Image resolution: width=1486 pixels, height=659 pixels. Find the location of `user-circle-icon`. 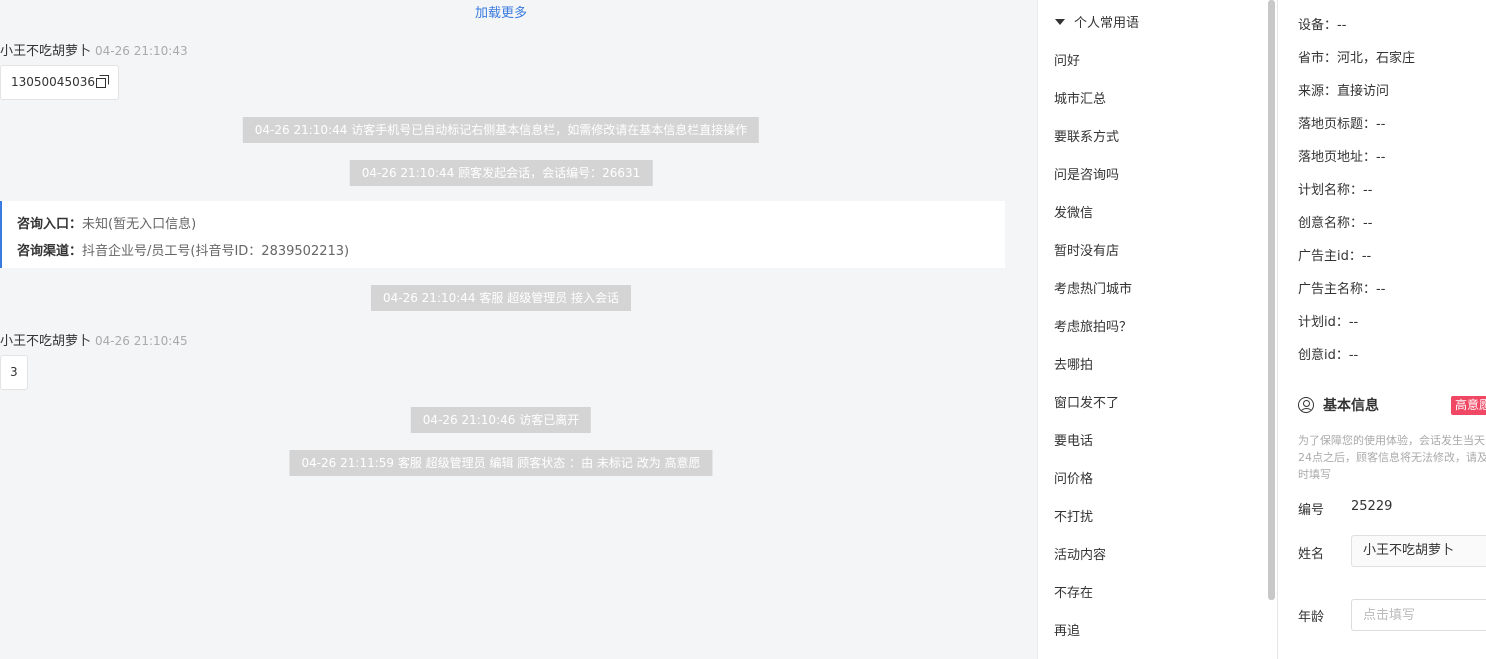

user-circle-icon is located at coordinates (1306, 405).